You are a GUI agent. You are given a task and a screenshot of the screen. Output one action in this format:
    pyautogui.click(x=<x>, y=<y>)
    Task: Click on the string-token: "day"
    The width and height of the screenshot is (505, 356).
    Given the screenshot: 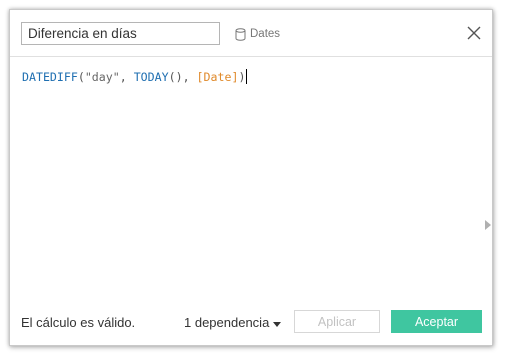 What is the action you would take?
    pyautogui.click(x=102, y=77)
    